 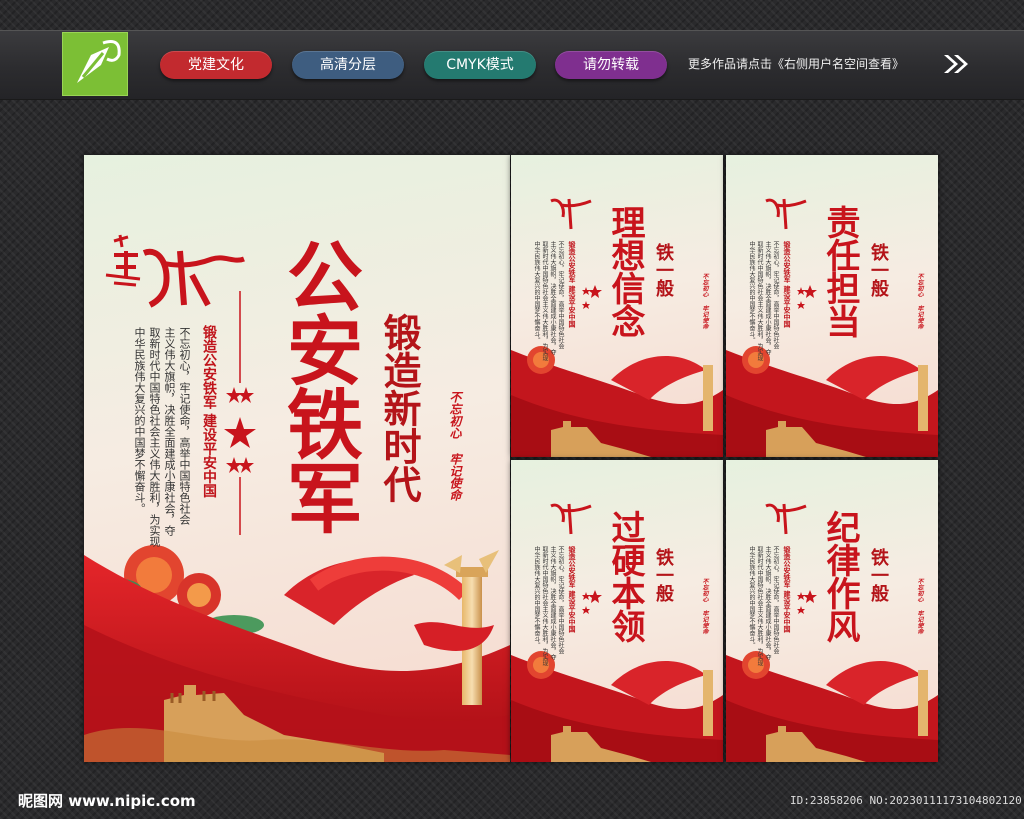 I want to click on main-body-line-3: 取新时代中国特色社会主义伟大胜利，为实现, so click(x=154, y=437).